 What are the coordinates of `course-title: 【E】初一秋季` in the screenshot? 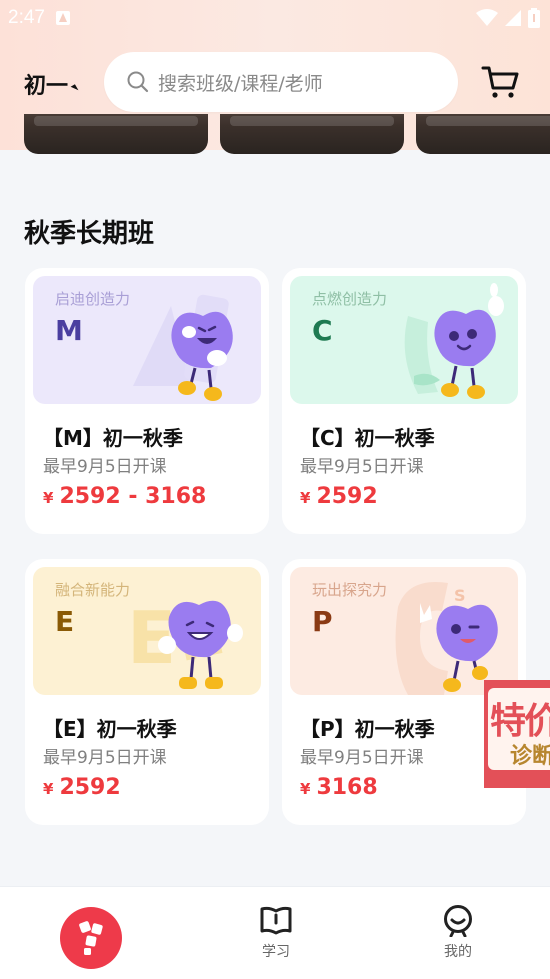 It's located at (110, 729).